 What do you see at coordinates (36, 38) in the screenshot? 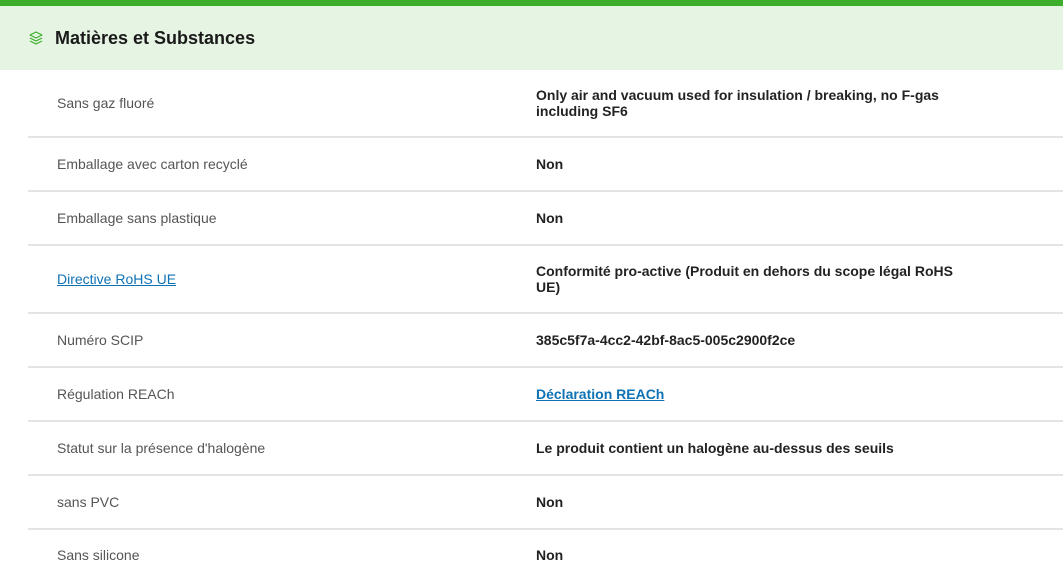
I see `leaf-layers-icon` at bounding box center [36, 38].